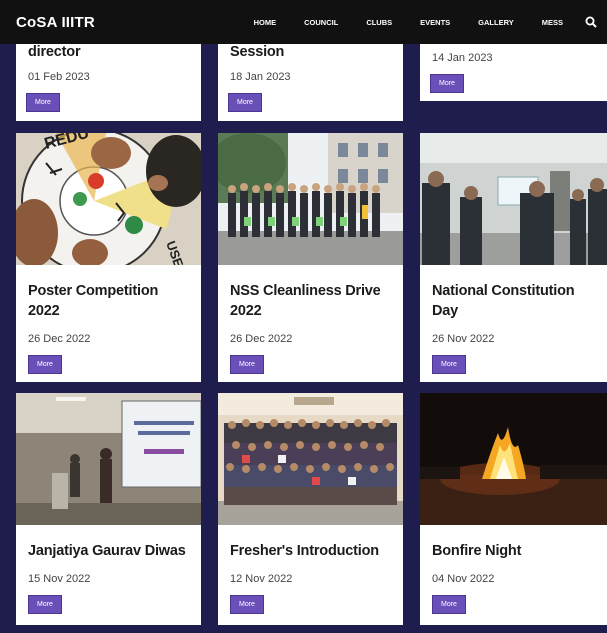 The image size is (607, 633). Describe the element at coordinates (496, 22) in the screenshot. I see `nav-item-gallery: GALLERY` at that location.